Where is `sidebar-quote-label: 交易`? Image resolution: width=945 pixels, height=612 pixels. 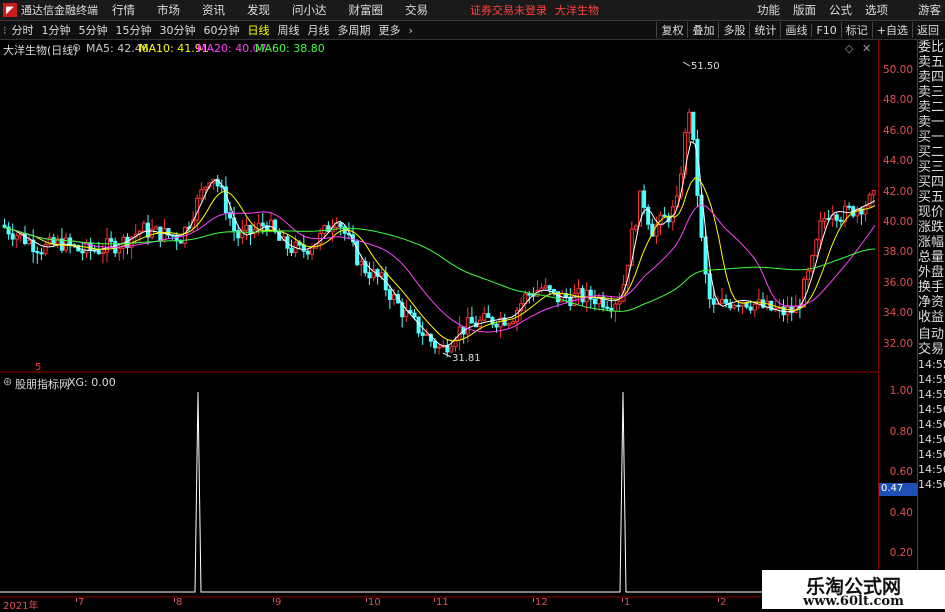
sidebar-quote-label: 交易 is located at coordinates (931, 349).